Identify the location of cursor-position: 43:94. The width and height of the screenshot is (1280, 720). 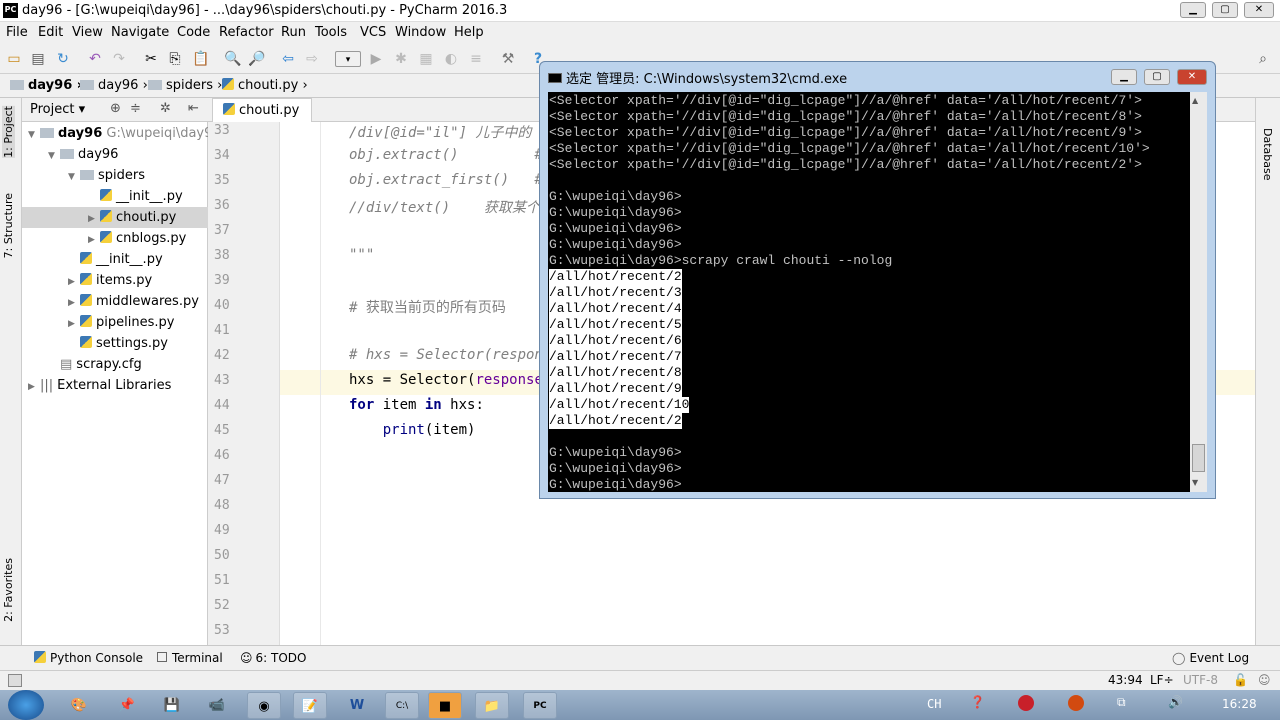
(1125, 680).